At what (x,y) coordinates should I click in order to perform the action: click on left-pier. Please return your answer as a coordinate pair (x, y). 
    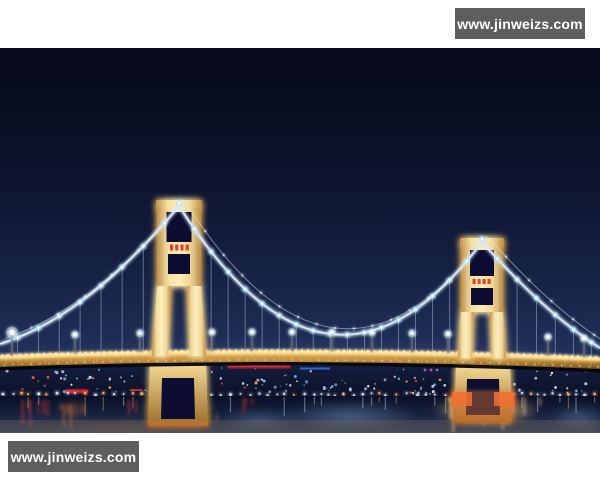
    Looking at the image, I should click on (178, 395).